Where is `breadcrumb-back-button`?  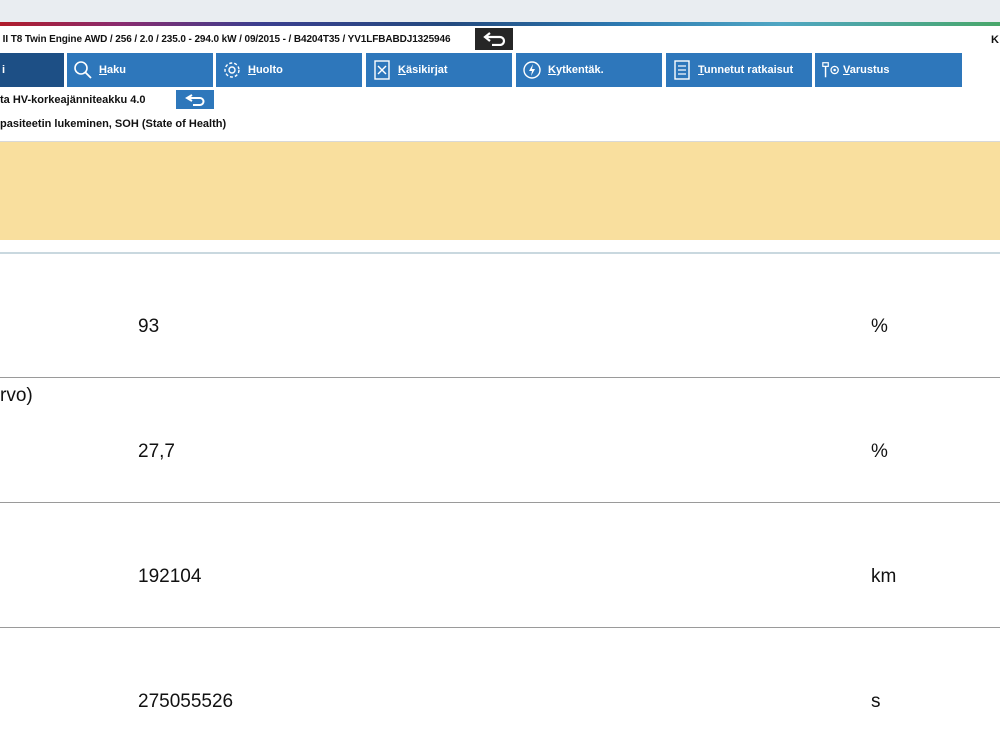
breadcrumb-back-button is located at coordinates (195, 99).